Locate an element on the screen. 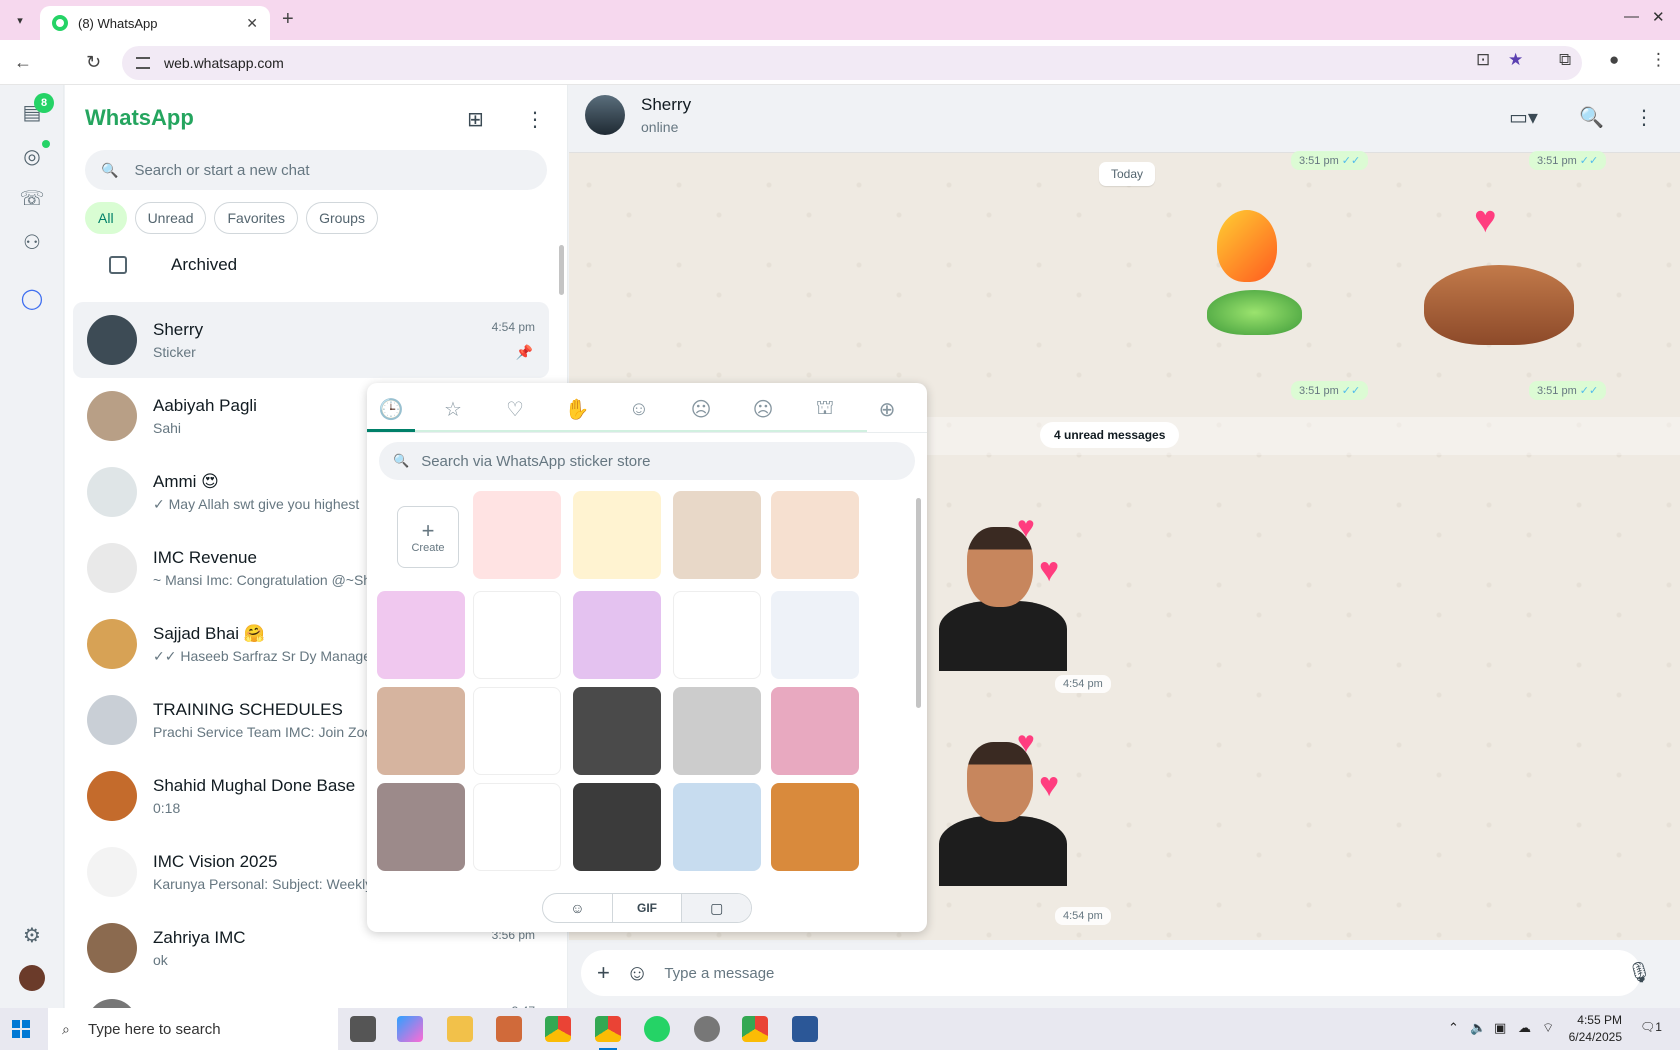 This screenshot has width=1680, height=1050. attach-plus-icon: + is located at coordinates (603, 973).